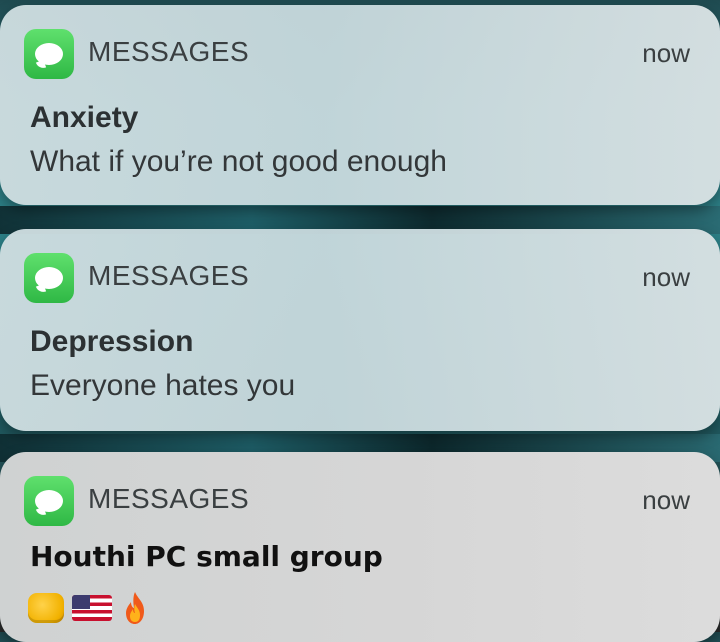 The height and width of the screenshot is (642, 720). What do you see at coordinates (238, 161) in the screenshot?
I see `notification-message: What if you’re not good enough` at bounding box center [238, 161].